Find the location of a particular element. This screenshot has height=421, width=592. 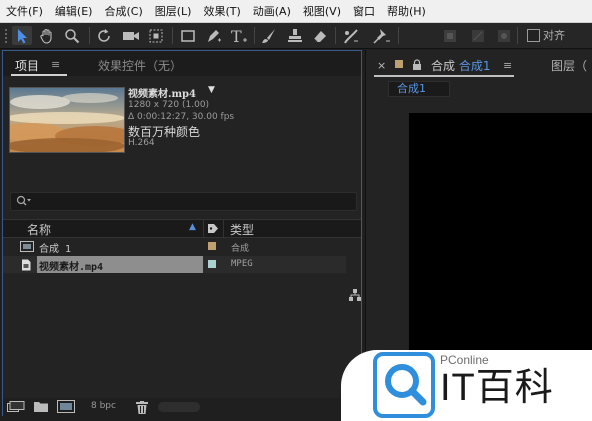

footage-thumbnail is located at coordinates (67, 120).